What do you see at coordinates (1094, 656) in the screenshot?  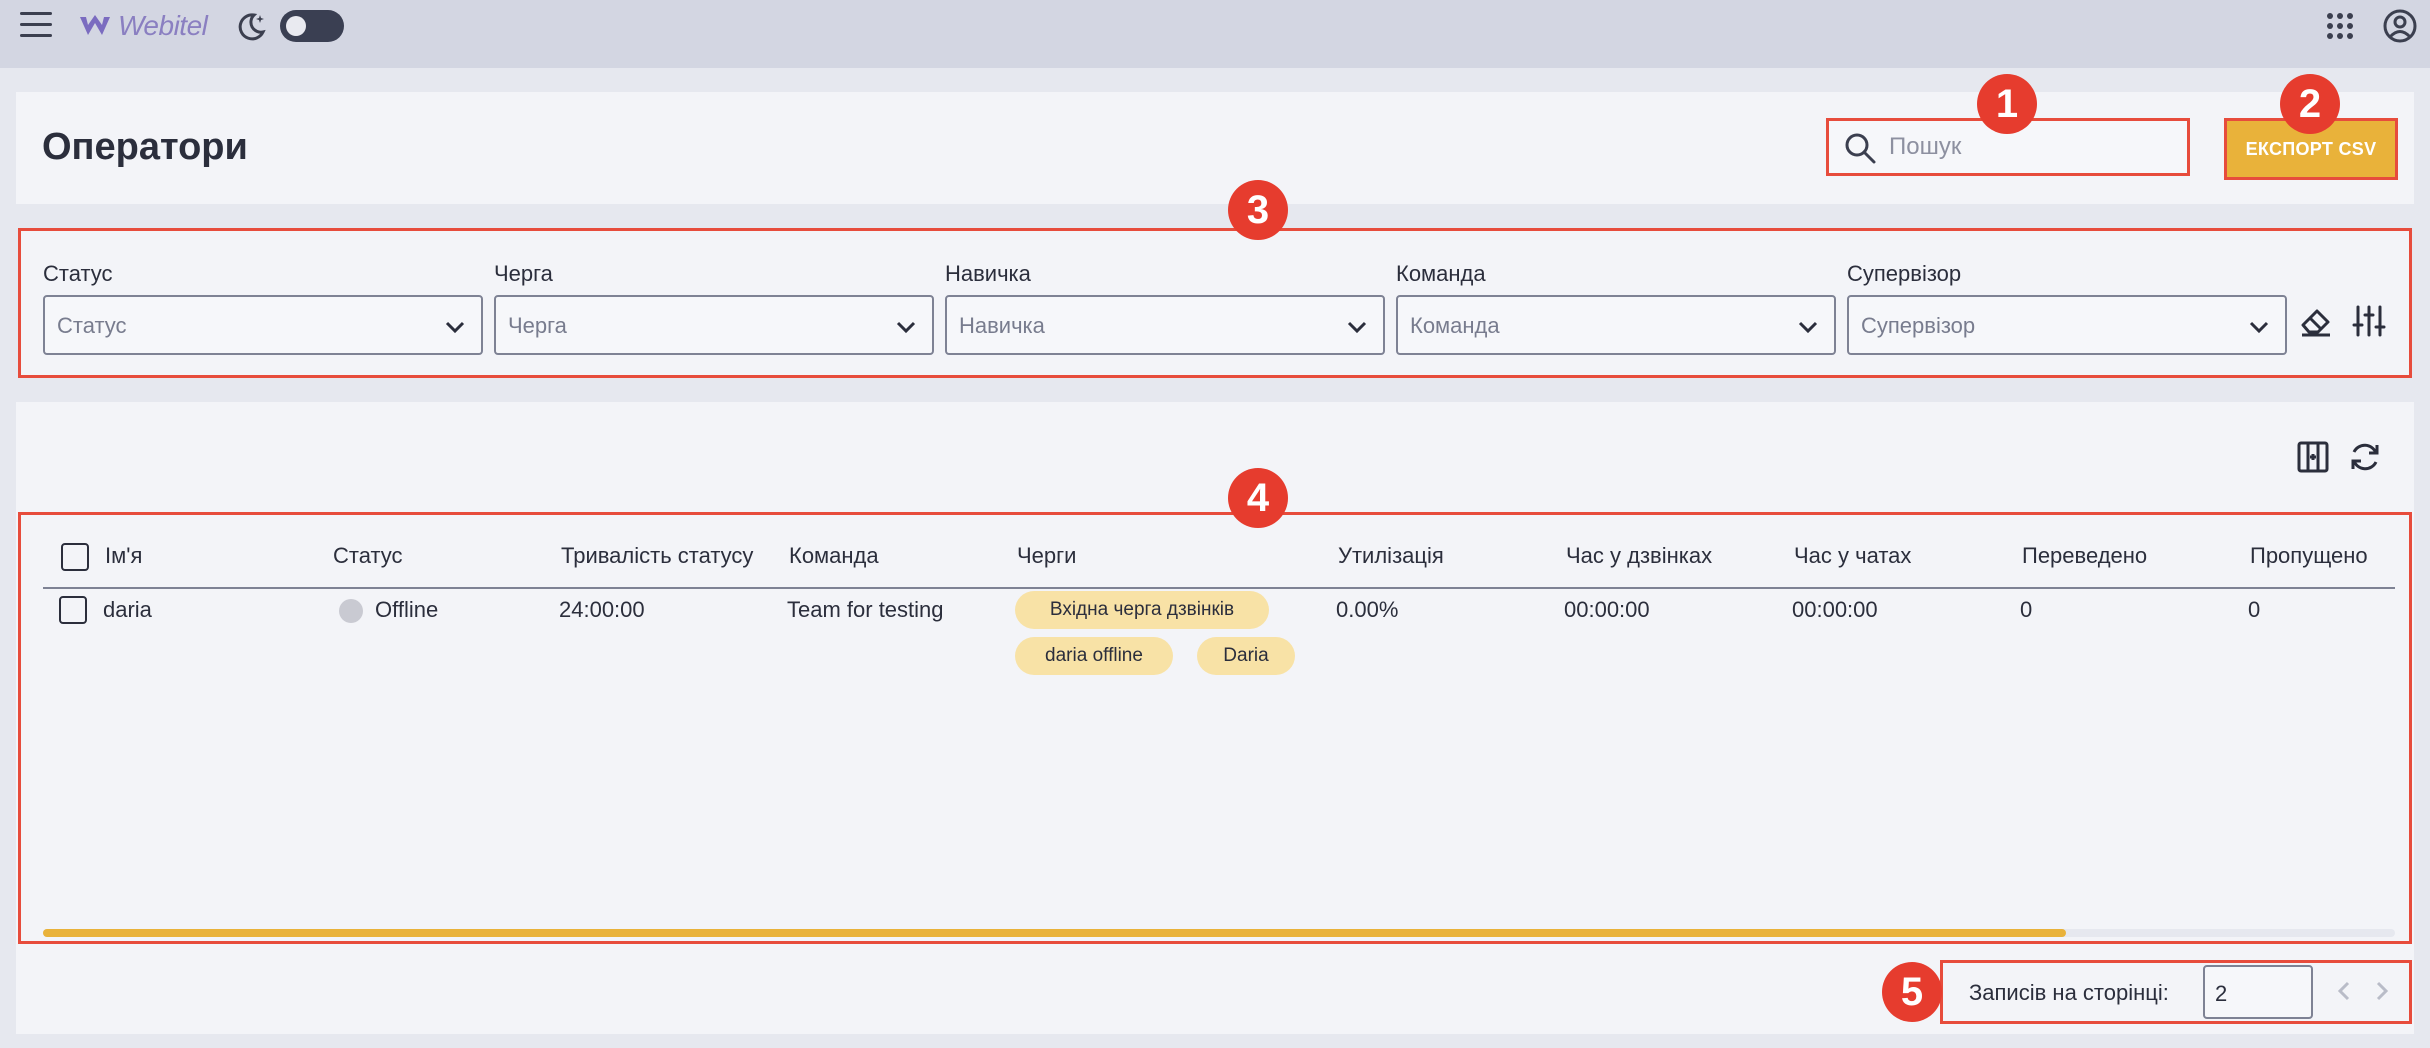 I see `queue-chip: daria offline` at bounding box center [1094, 656].